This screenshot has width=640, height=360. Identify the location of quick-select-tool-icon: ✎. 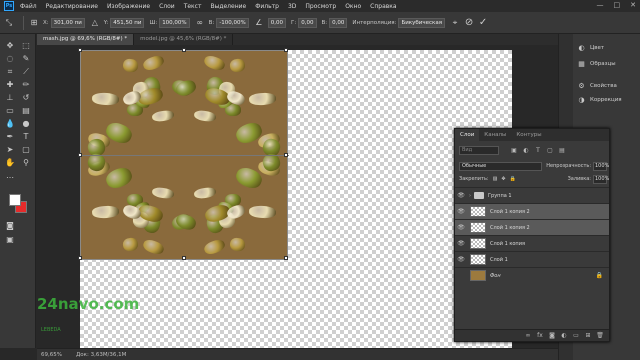
(26, 58).